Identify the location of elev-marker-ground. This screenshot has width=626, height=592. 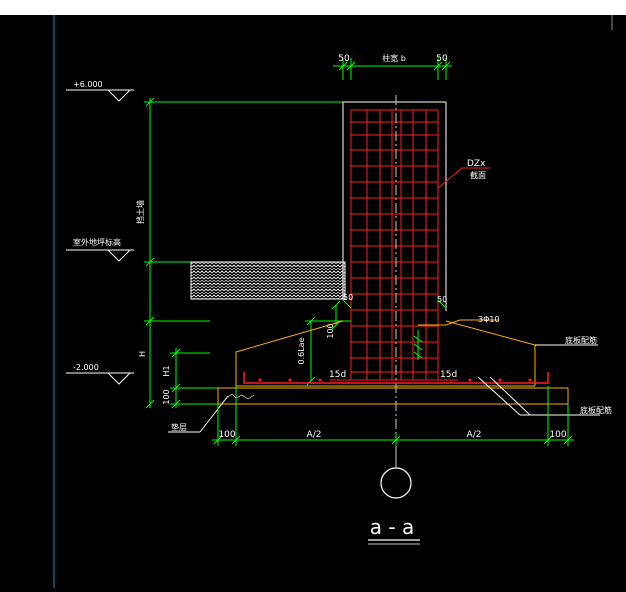
(100, 255).